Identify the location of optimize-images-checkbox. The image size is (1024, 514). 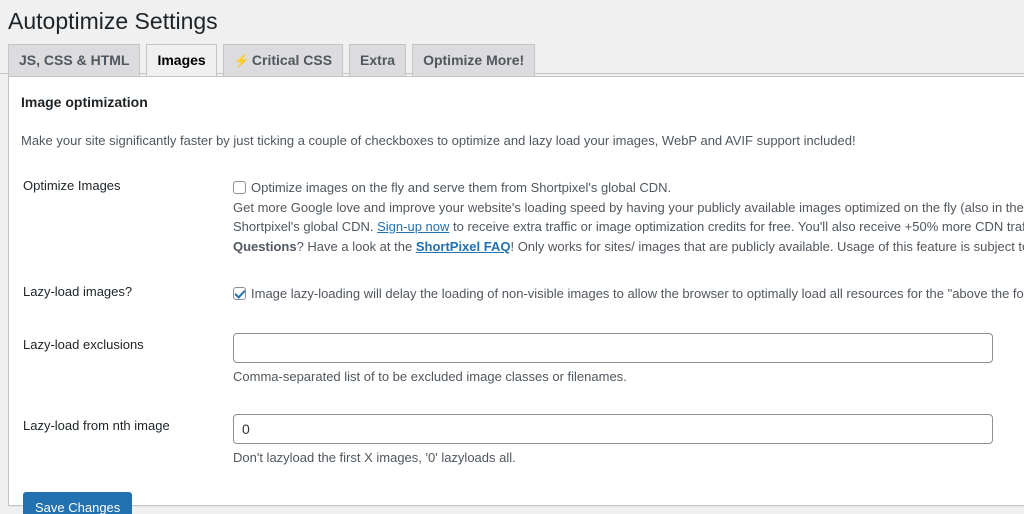
(239, 188).